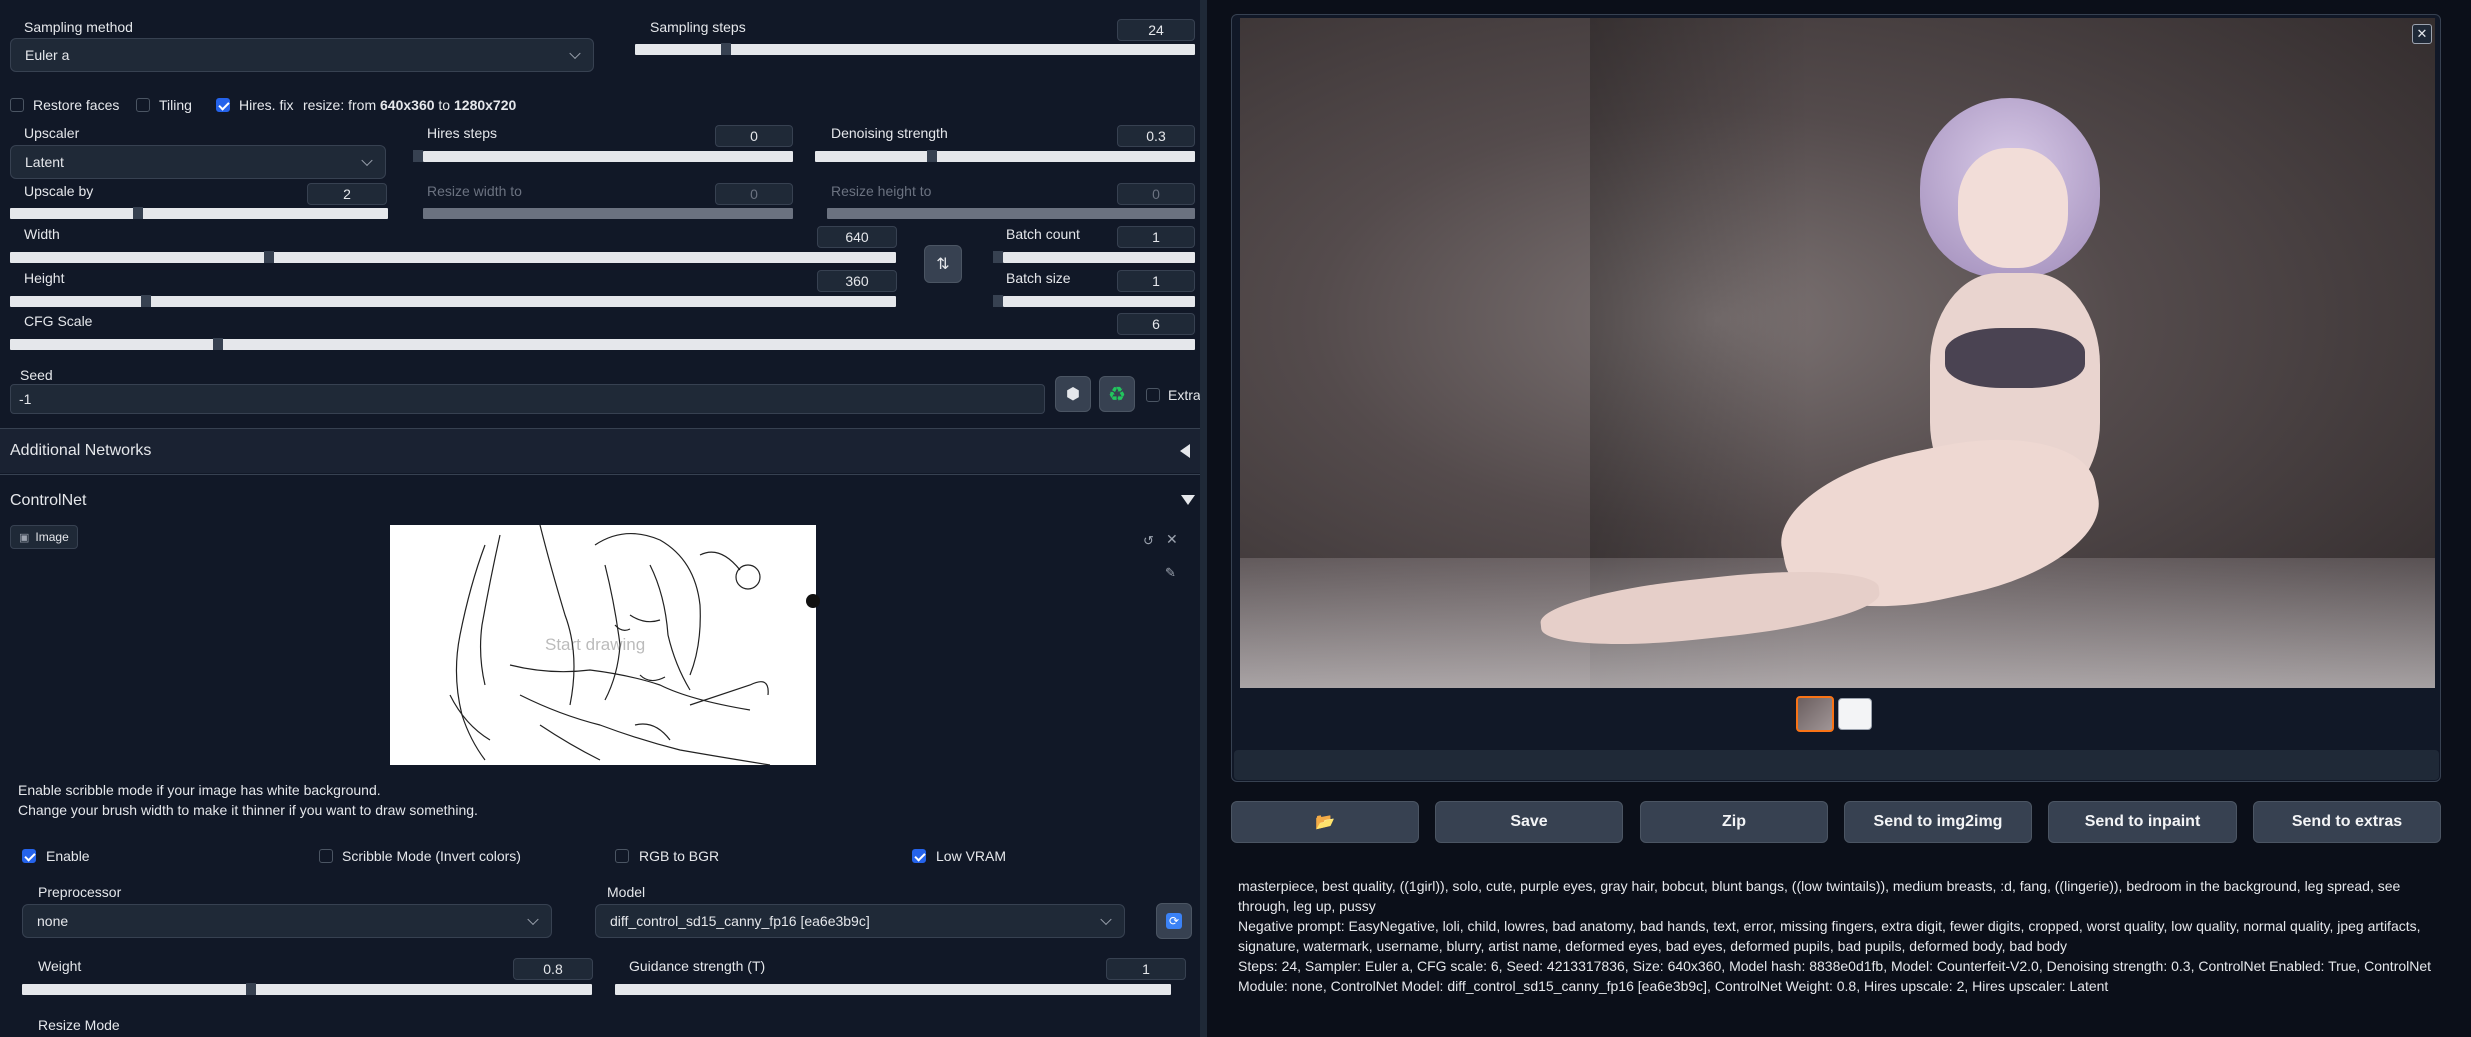 The image size is (2471, 1037). I want to click on refresh-models-button: ⟳, so click(1174, 921).